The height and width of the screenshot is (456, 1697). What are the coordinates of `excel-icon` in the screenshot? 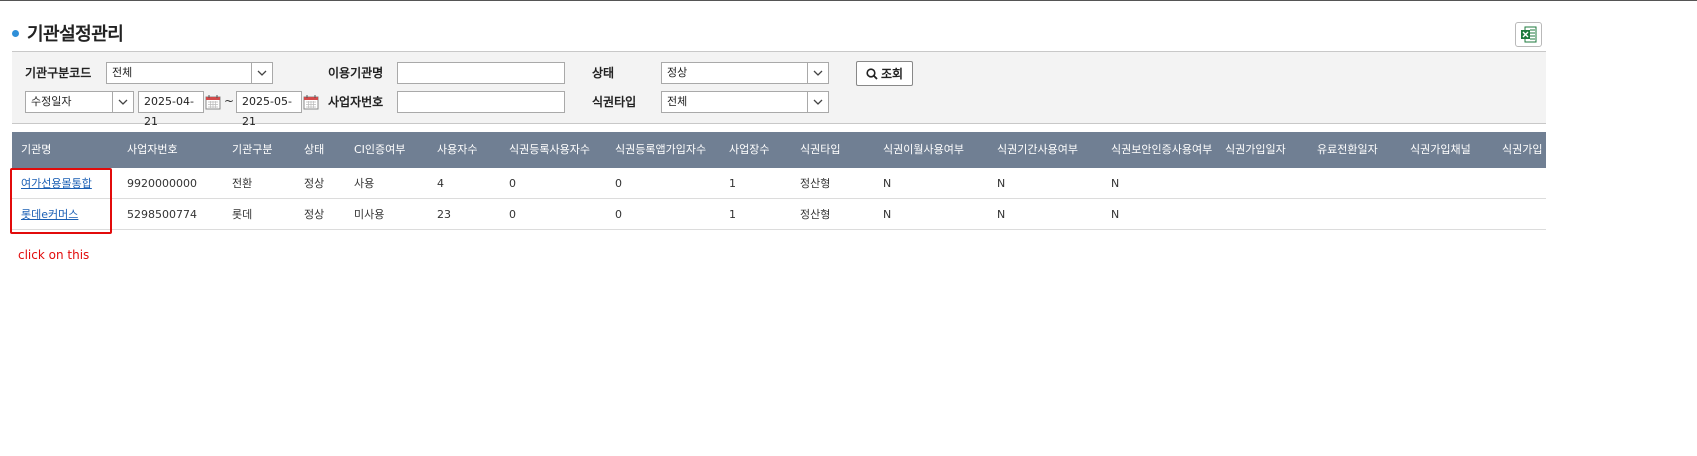 It's located at (1528, 34).